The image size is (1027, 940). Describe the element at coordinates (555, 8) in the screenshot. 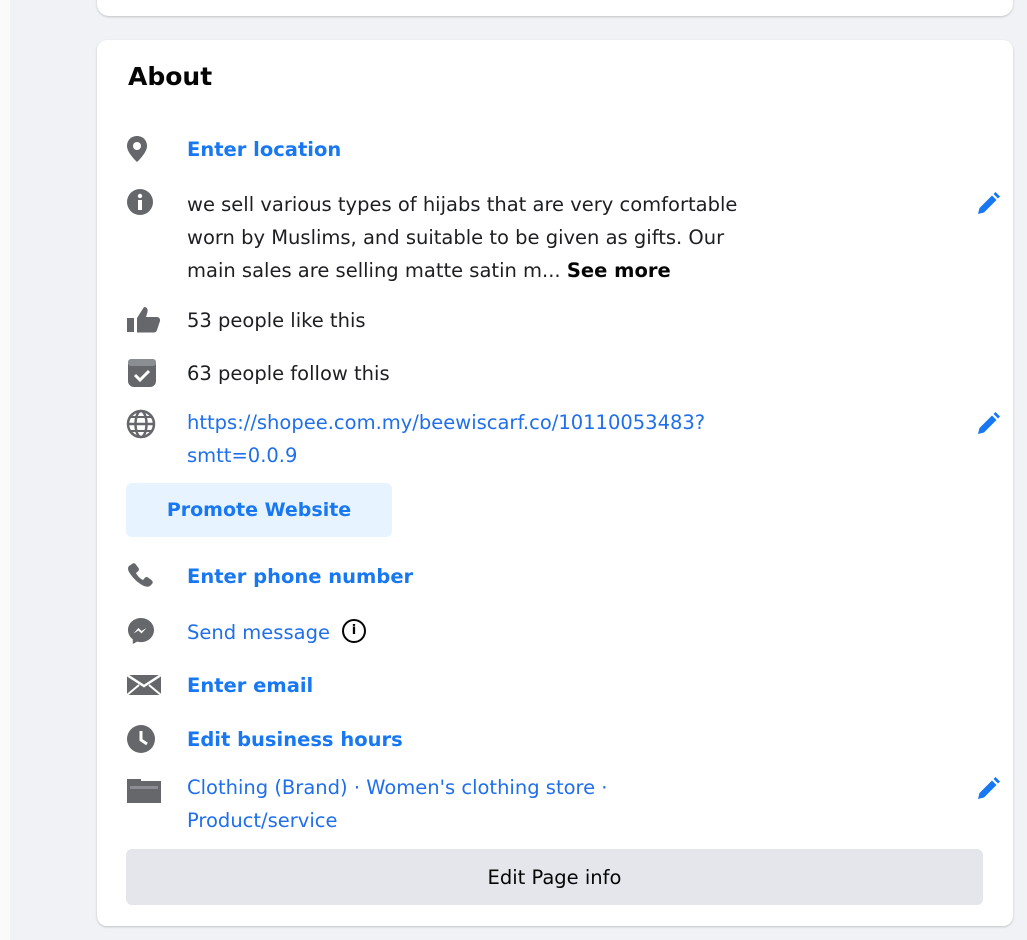

I see `previous-card-bottom` at that location.